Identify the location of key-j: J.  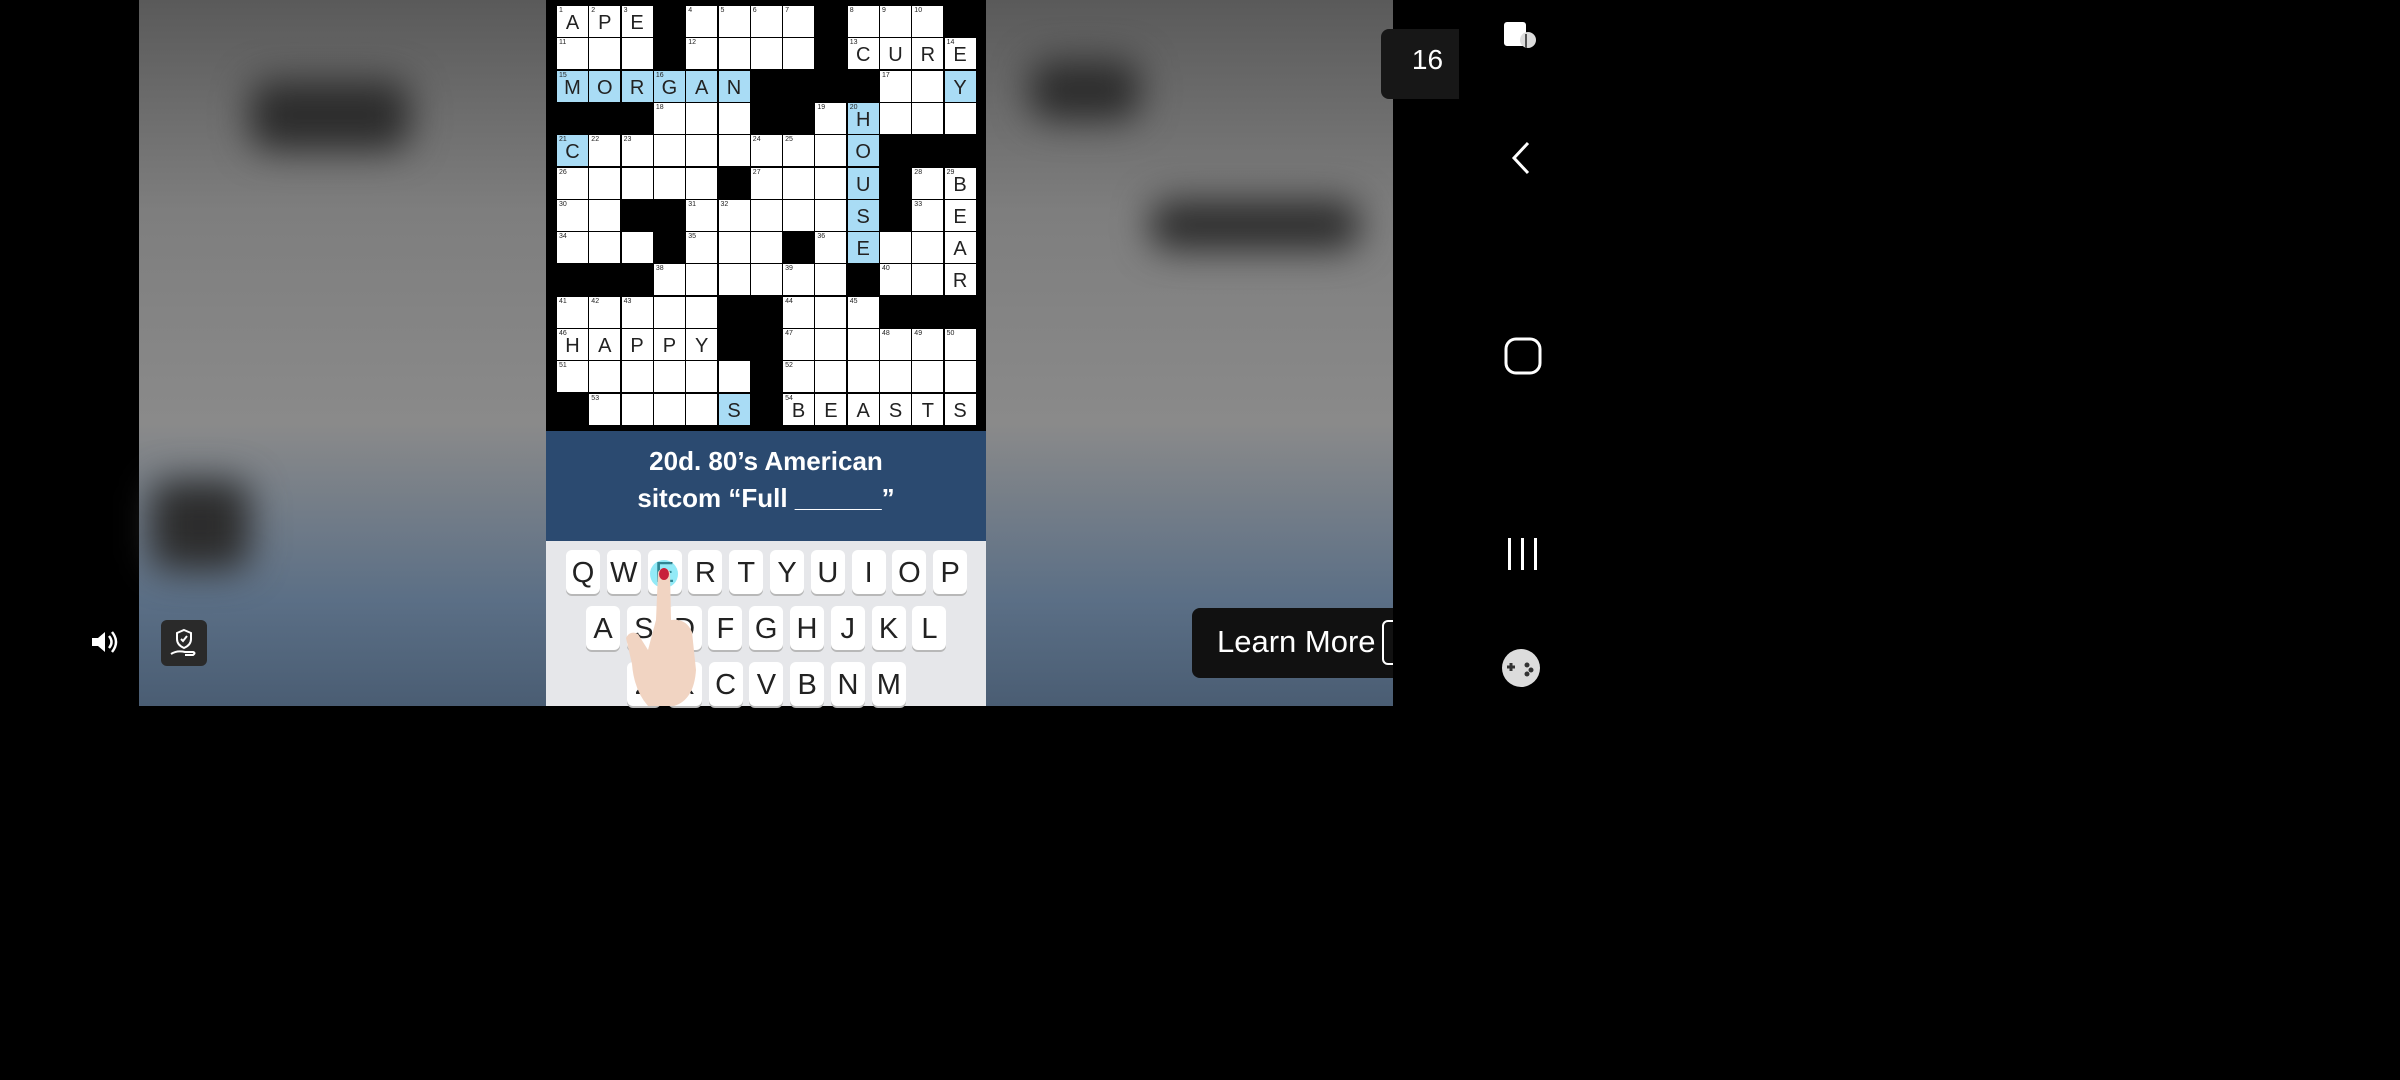
(847, 628).